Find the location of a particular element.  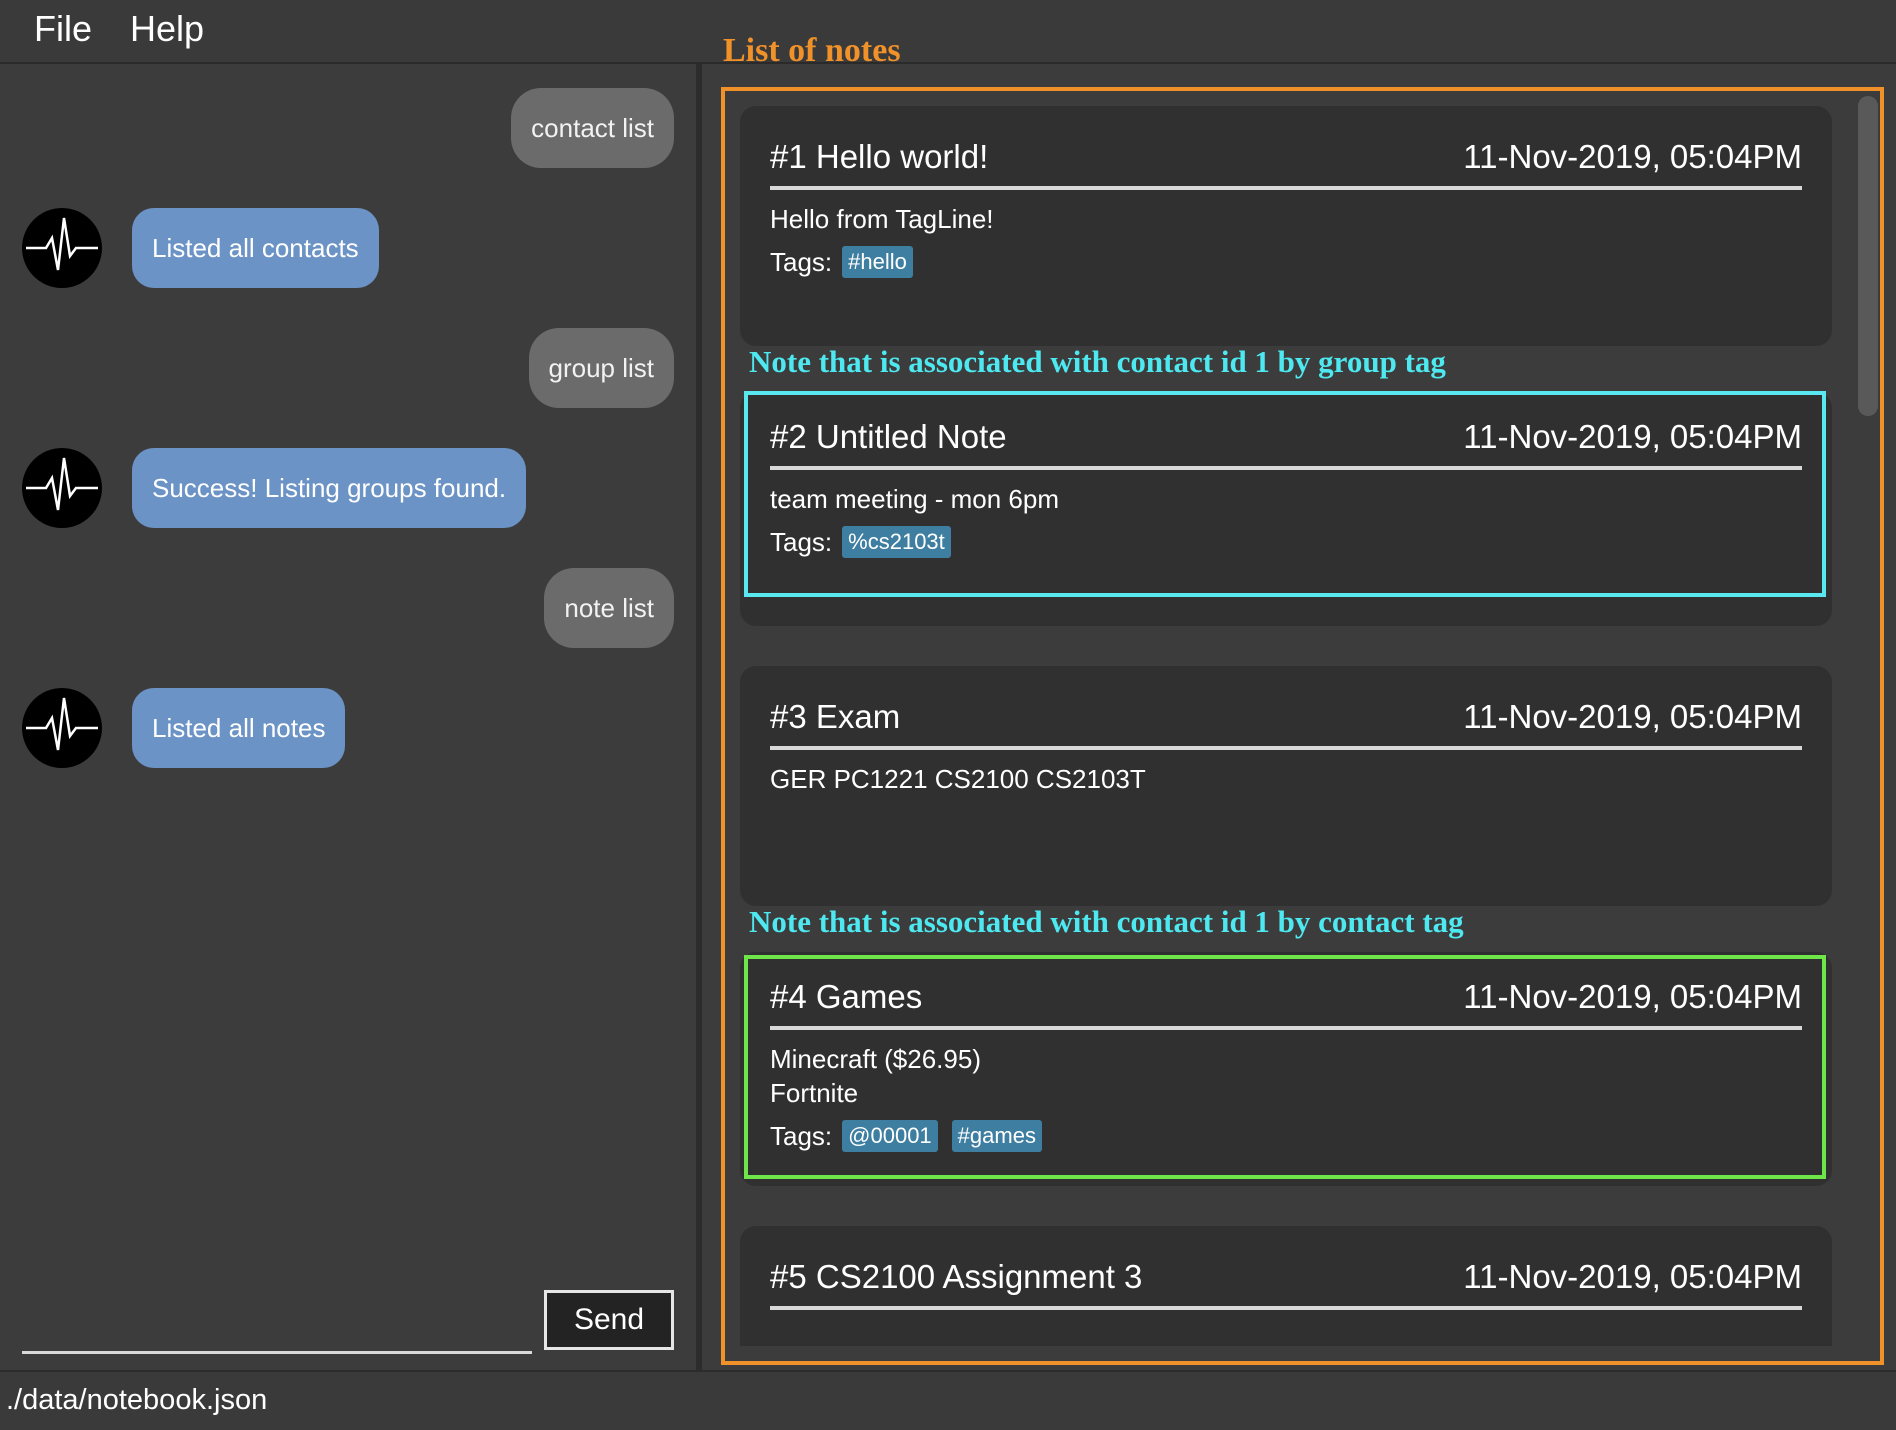

bot-message: Success! Listing groups found. is located at coordinates (329, 488).